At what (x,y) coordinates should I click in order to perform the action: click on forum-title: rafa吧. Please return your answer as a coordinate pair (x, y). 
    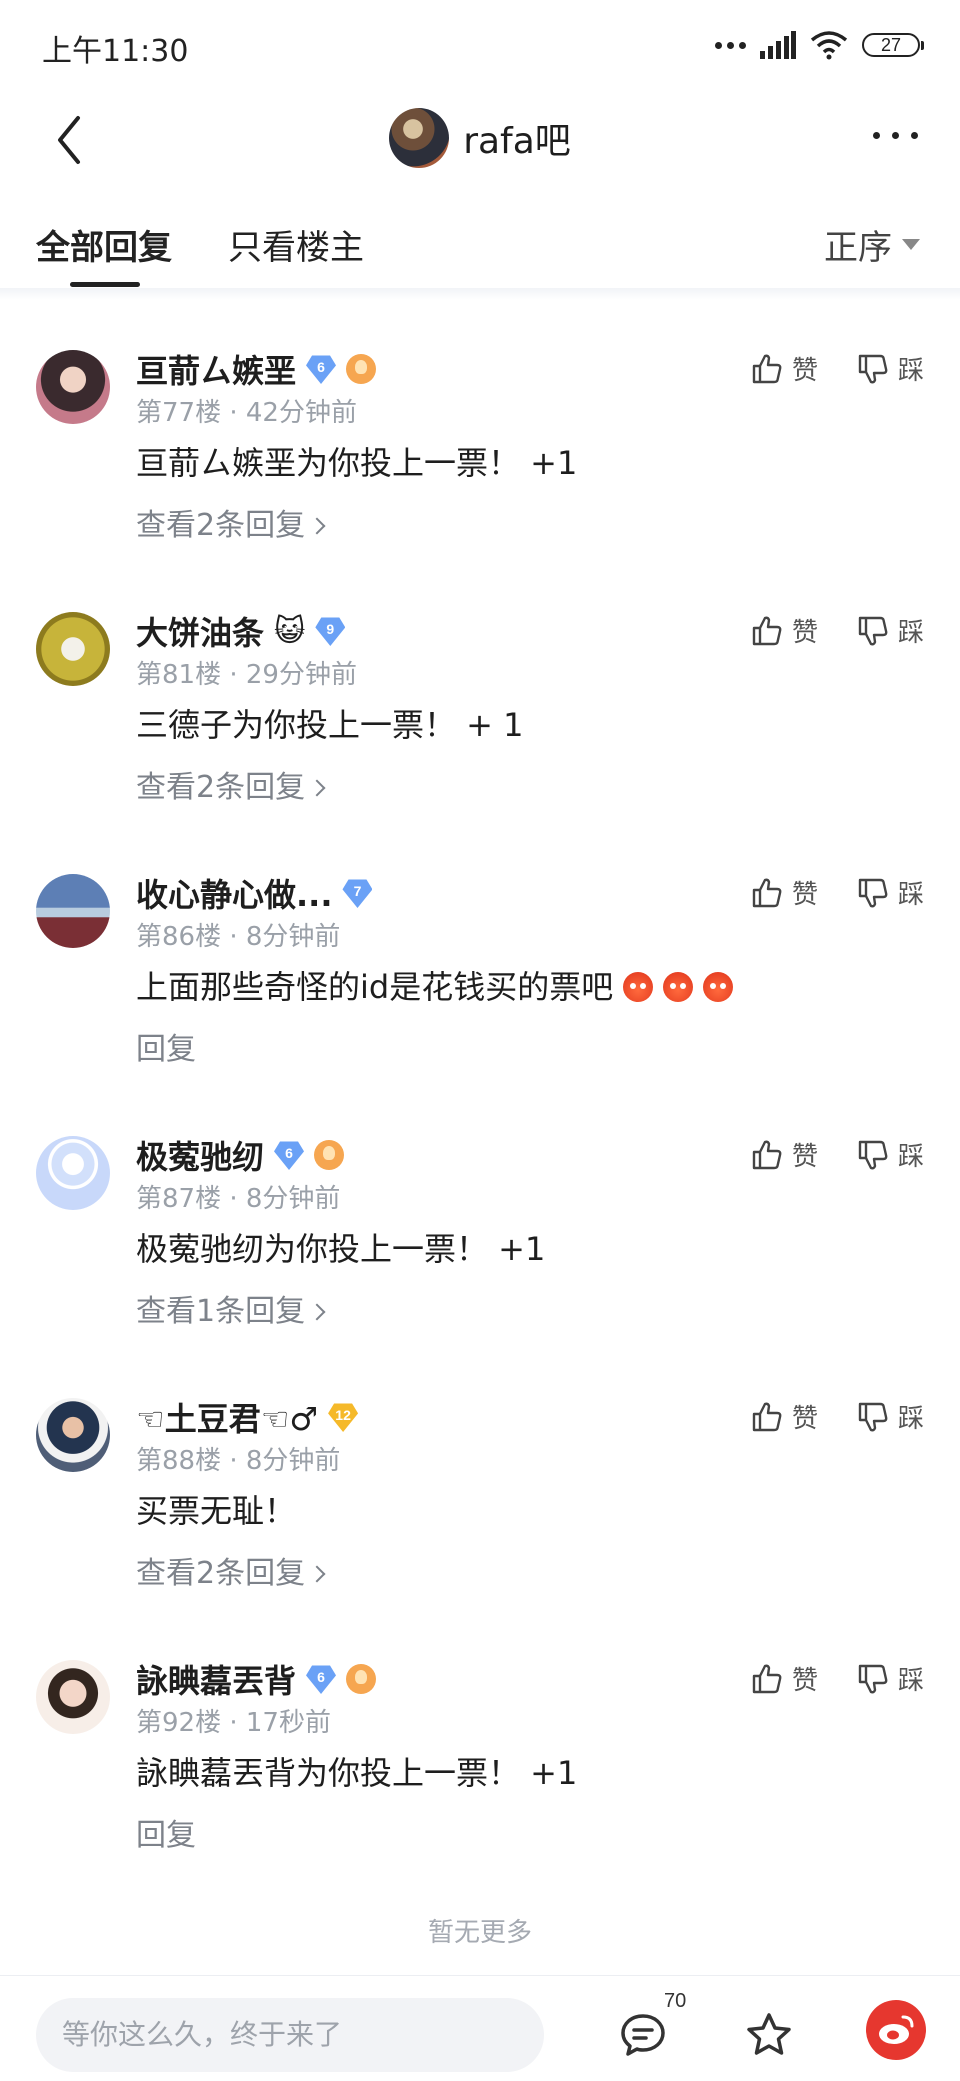
    Looking at the image, I should click on (480, 138).